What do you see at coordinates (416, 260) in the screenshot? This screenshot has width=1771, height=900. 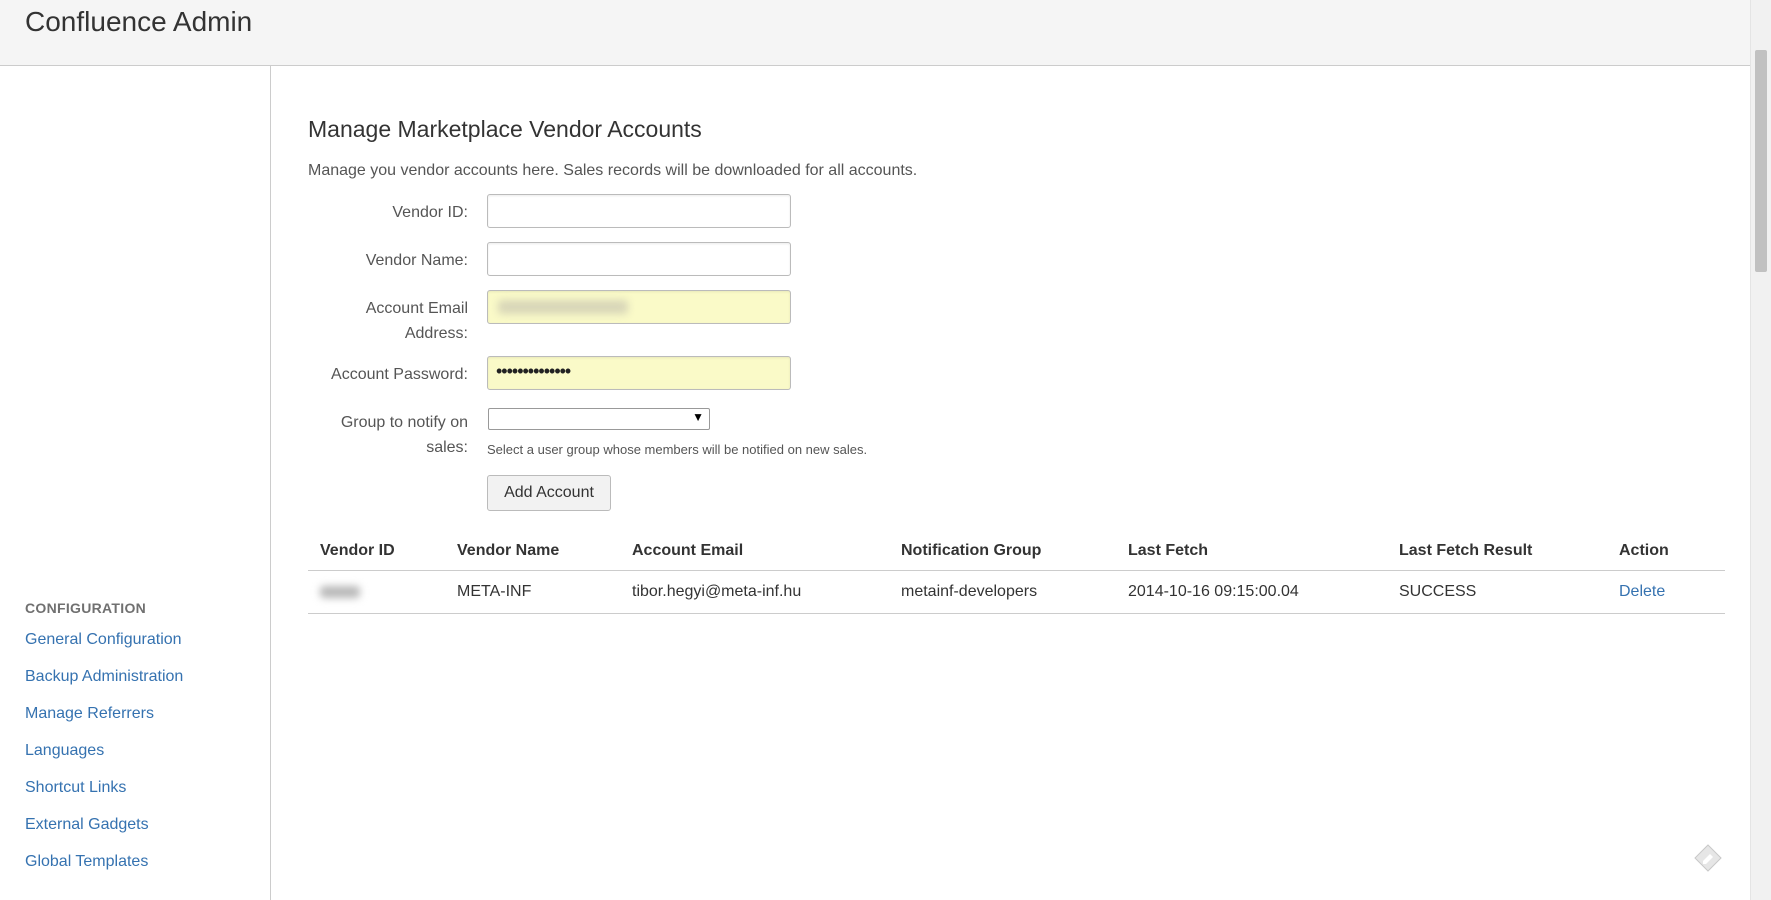 I see `vendor-name-label: Vendor Name:` at bounding box center [416, 260].